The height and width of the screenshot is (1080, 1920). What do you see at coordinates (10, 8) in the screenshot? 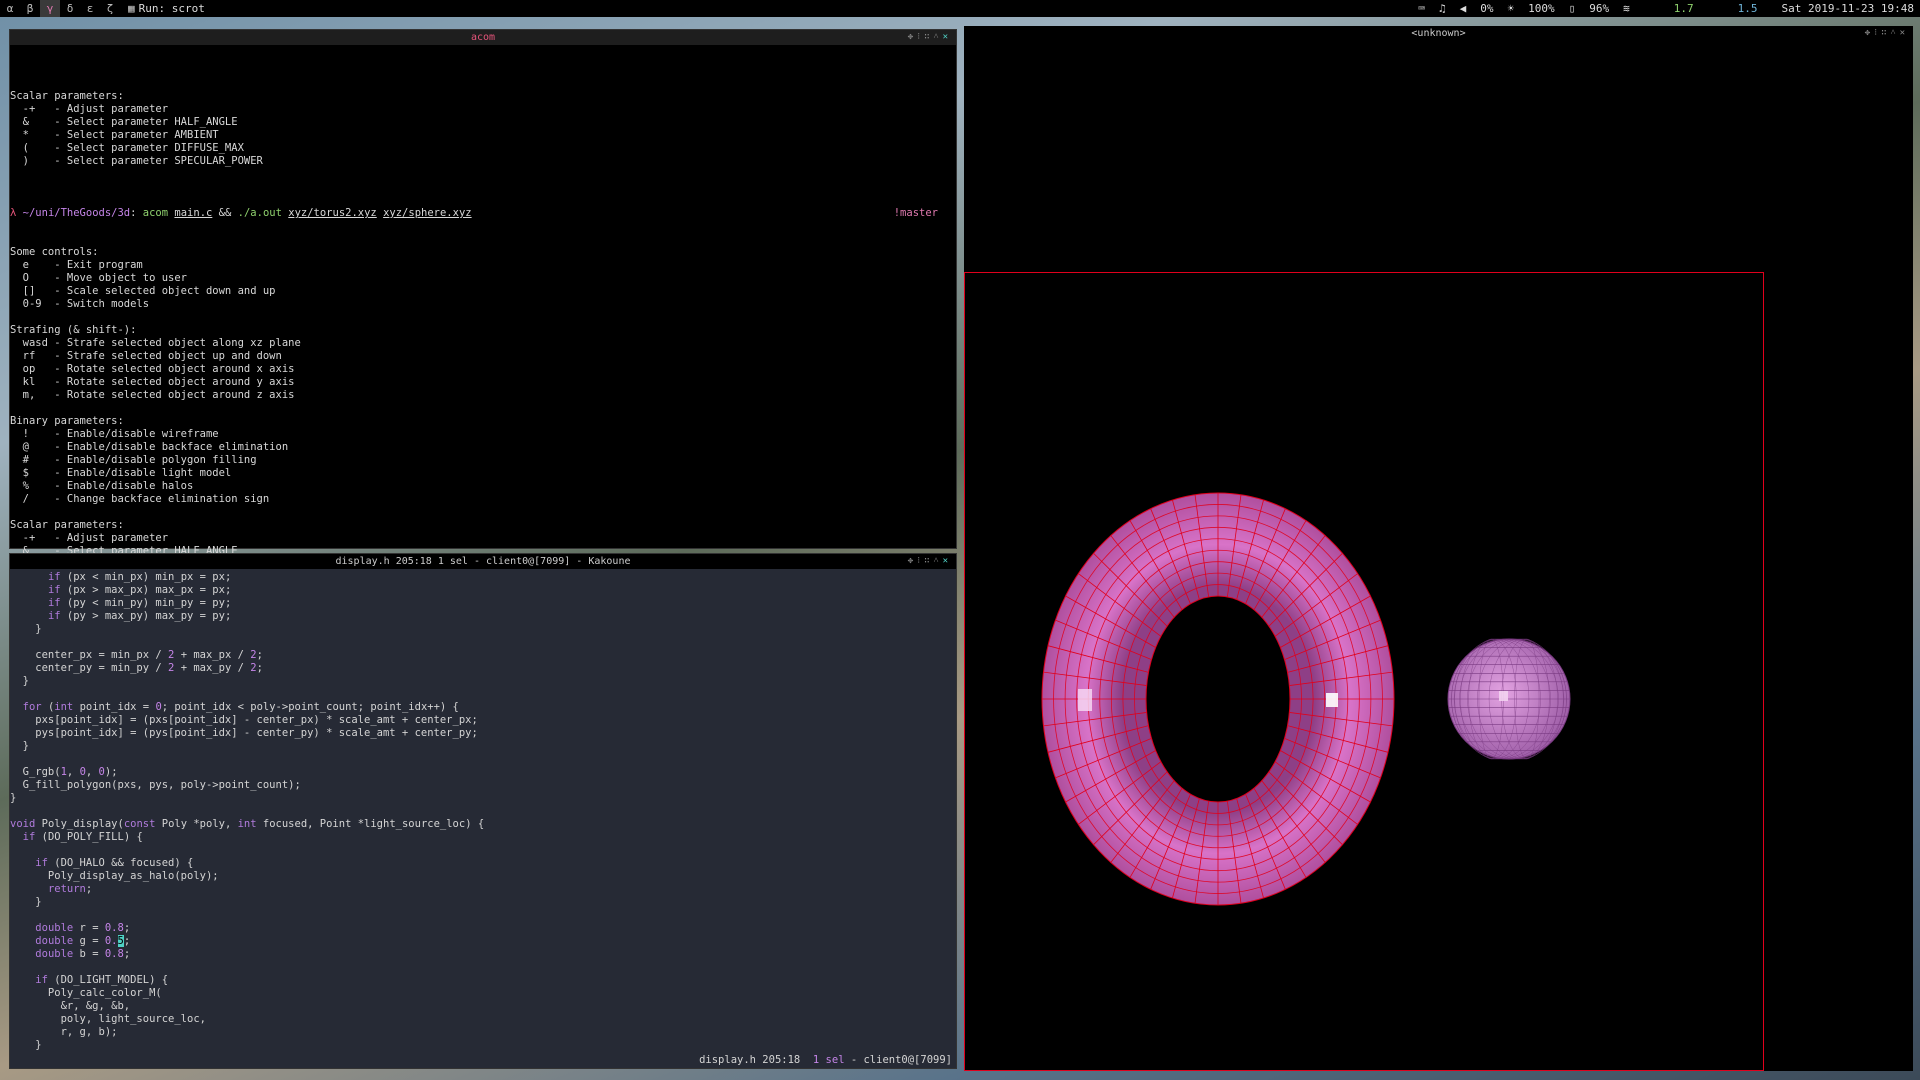
I see `workspace-1: α` at bounding box center [10, 8].